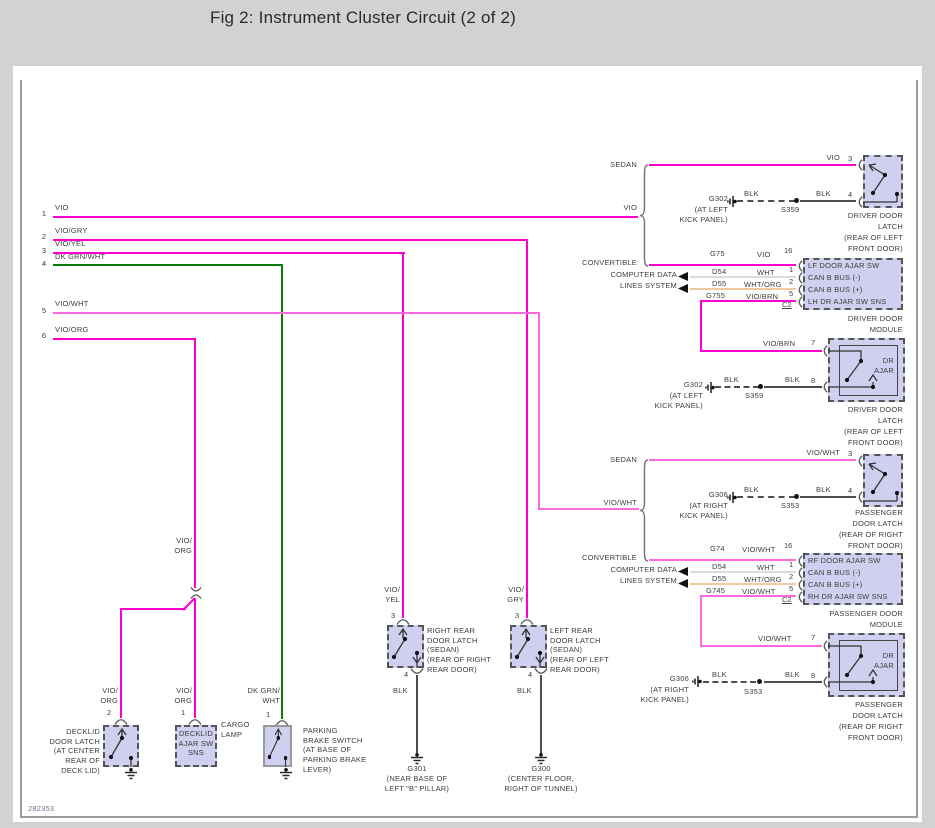 The width and height of the screenshot is (935, 828). What do you see at coordinates (722, 265) in the screenshot?
I see `driver-convertible-wire` at bounding box center [722, 265].